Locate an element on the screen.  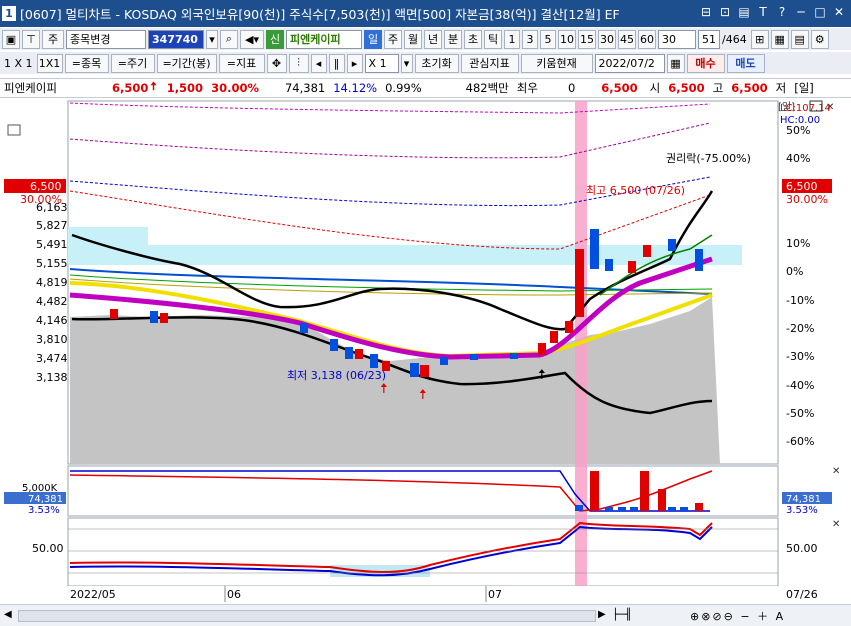
search-icon: ⌕ is located at coordinates (229, 39).